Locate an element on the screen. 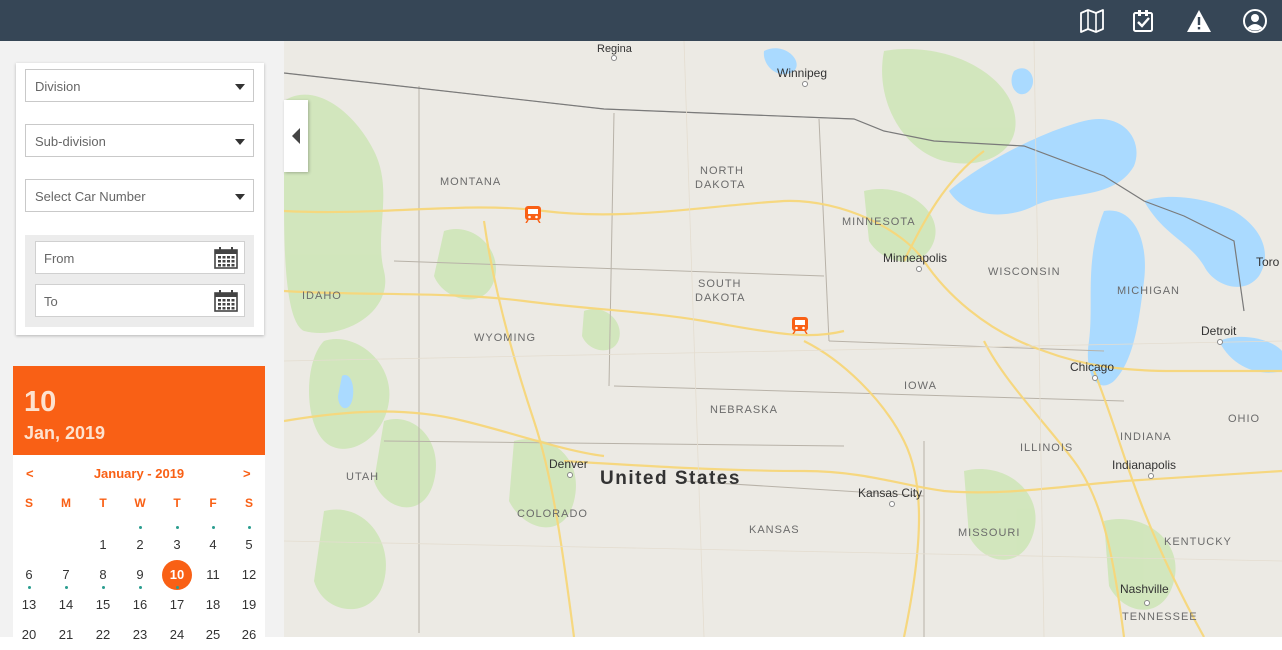 This screenshot has width=1282, height=650. city-chicago: Chicago is located at coordinates (1092, 367).